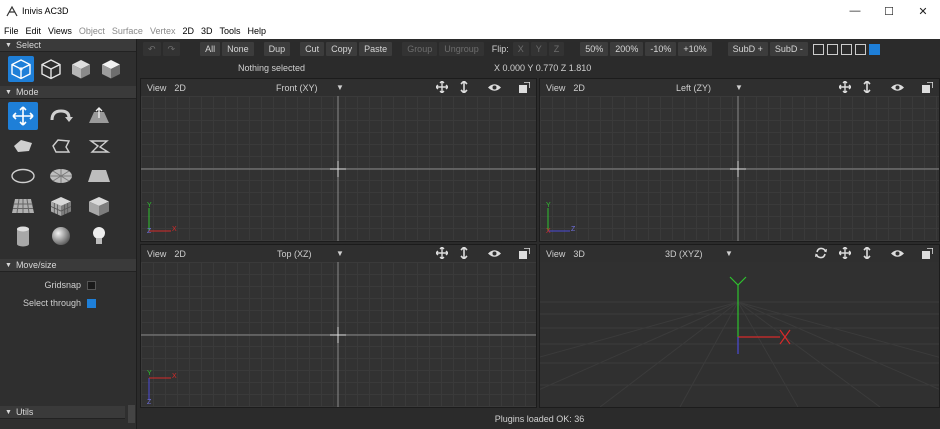 The width and height of the screenshot is (940, 429). Describe the element at coordinates (297, 88) in the screenshot. I see `view-name-dropdown: Front (XY)` at that location.